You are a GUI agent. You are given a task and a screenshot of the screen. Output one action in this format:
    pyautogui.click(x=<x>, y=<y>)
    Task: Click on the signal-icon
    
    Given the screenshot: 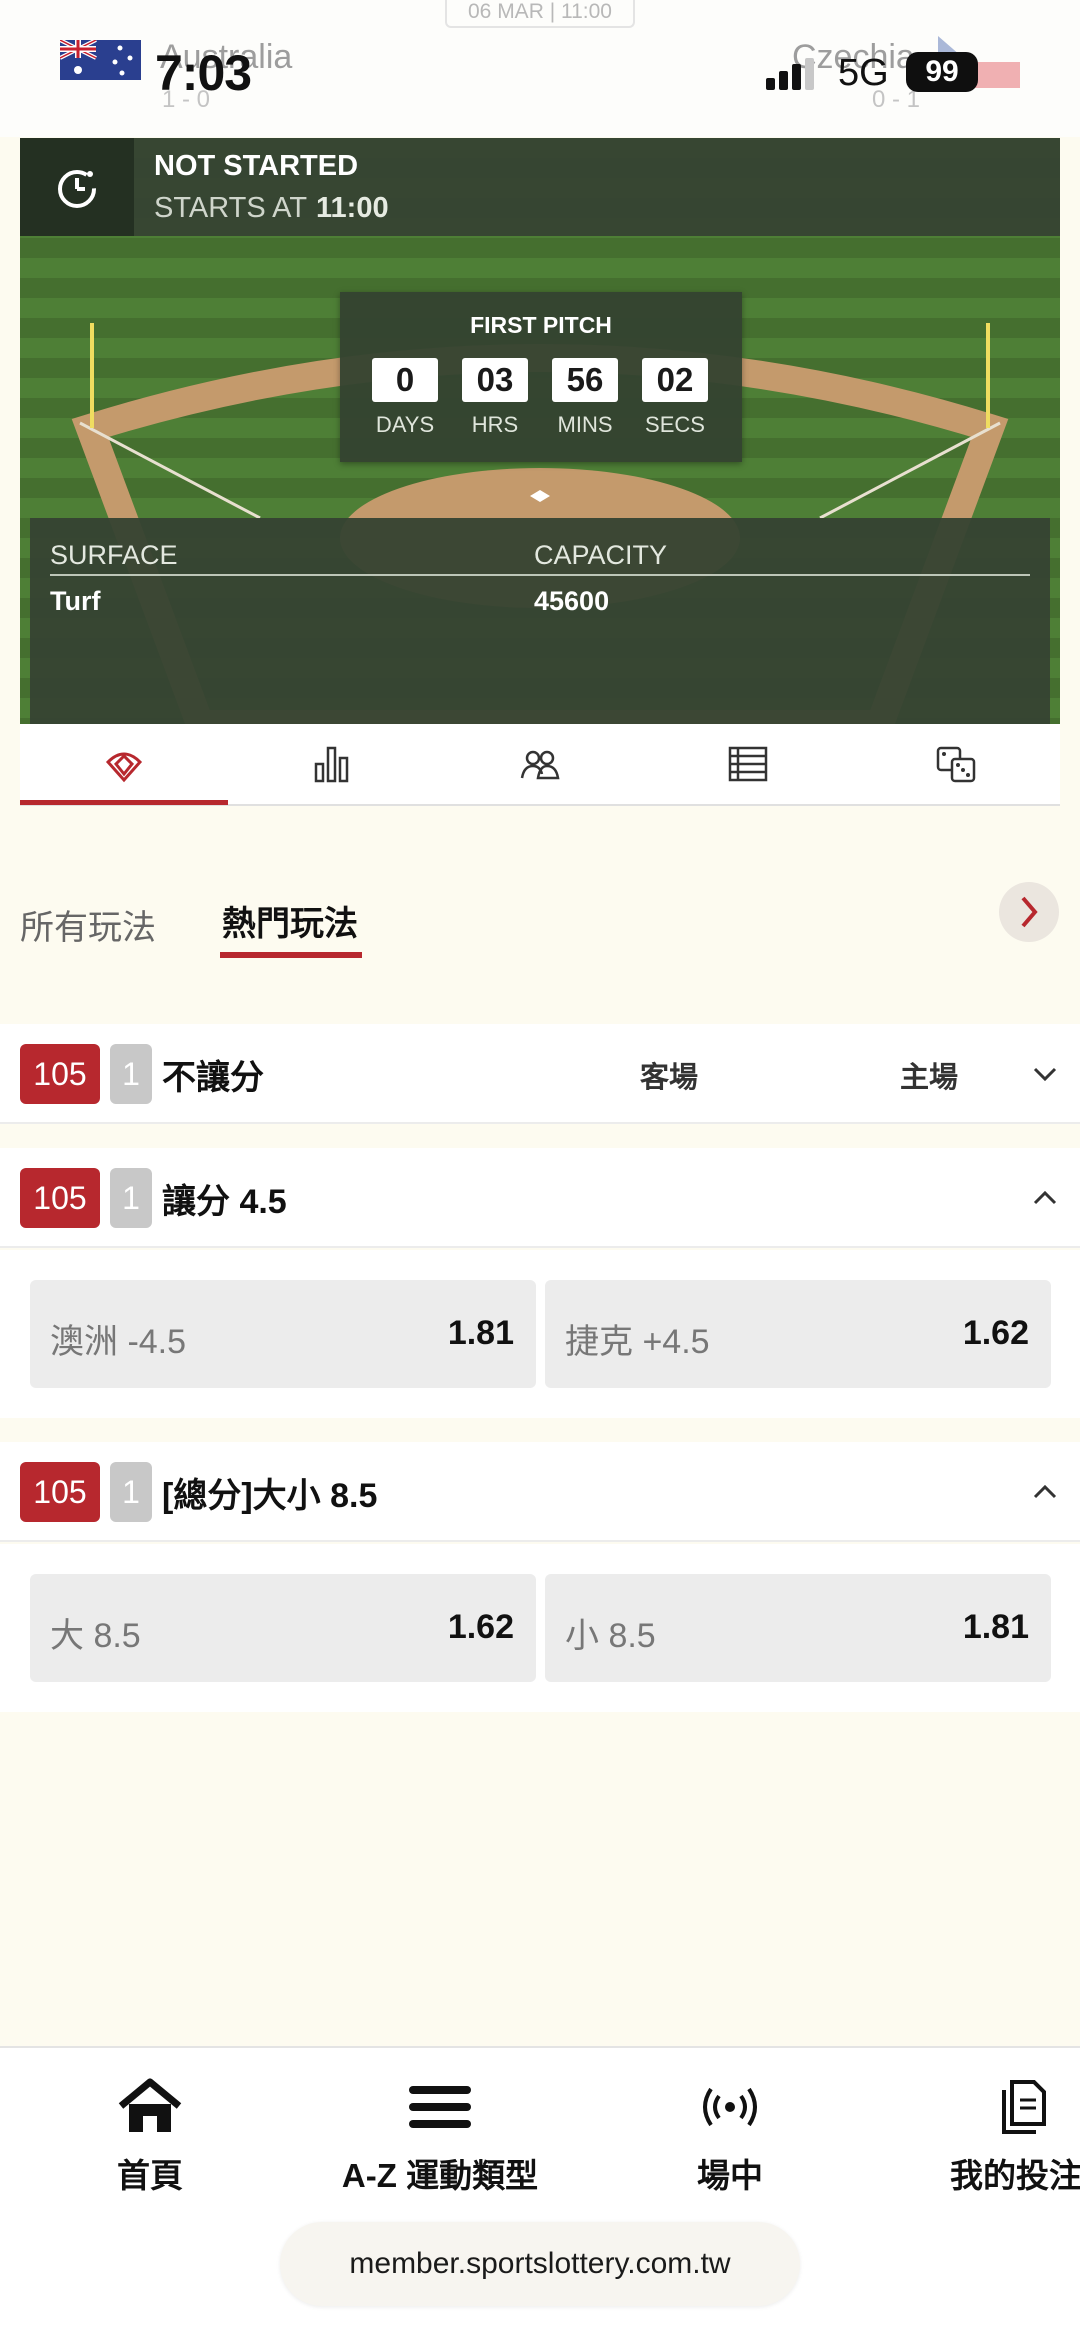 What is the action you would take?
    pyautogui.click(x=790, y=74)
    